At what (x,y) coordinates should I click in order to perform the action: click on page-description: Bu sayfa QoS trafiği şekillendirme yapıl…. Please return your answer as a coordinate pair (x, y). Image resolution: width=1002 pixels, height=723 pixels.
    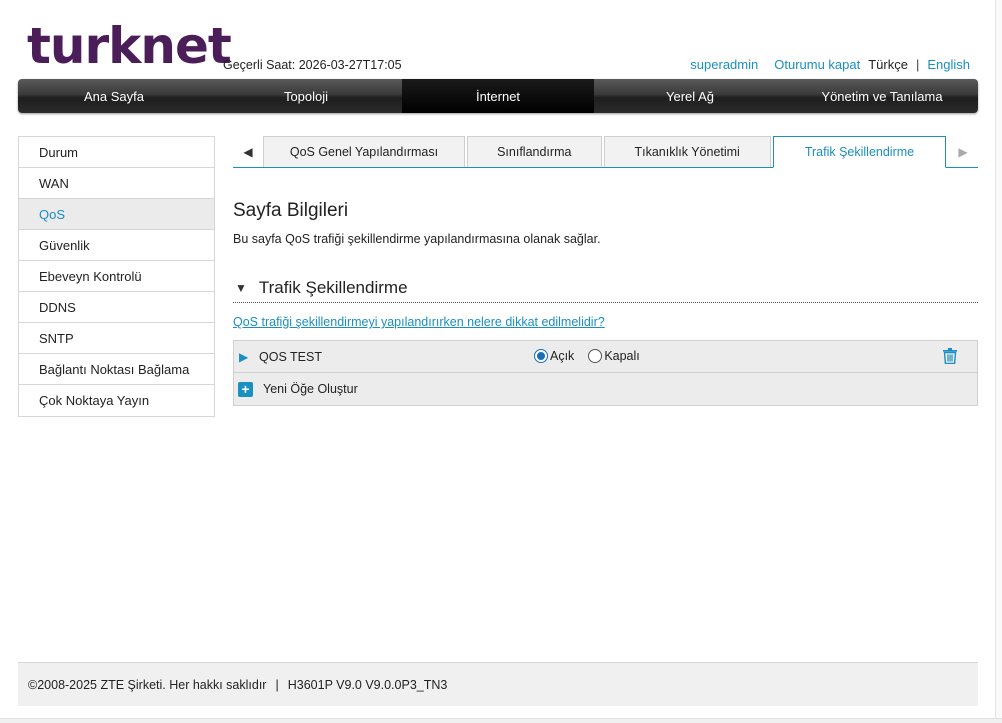
    Looking at the image, I should click on (417, 239).